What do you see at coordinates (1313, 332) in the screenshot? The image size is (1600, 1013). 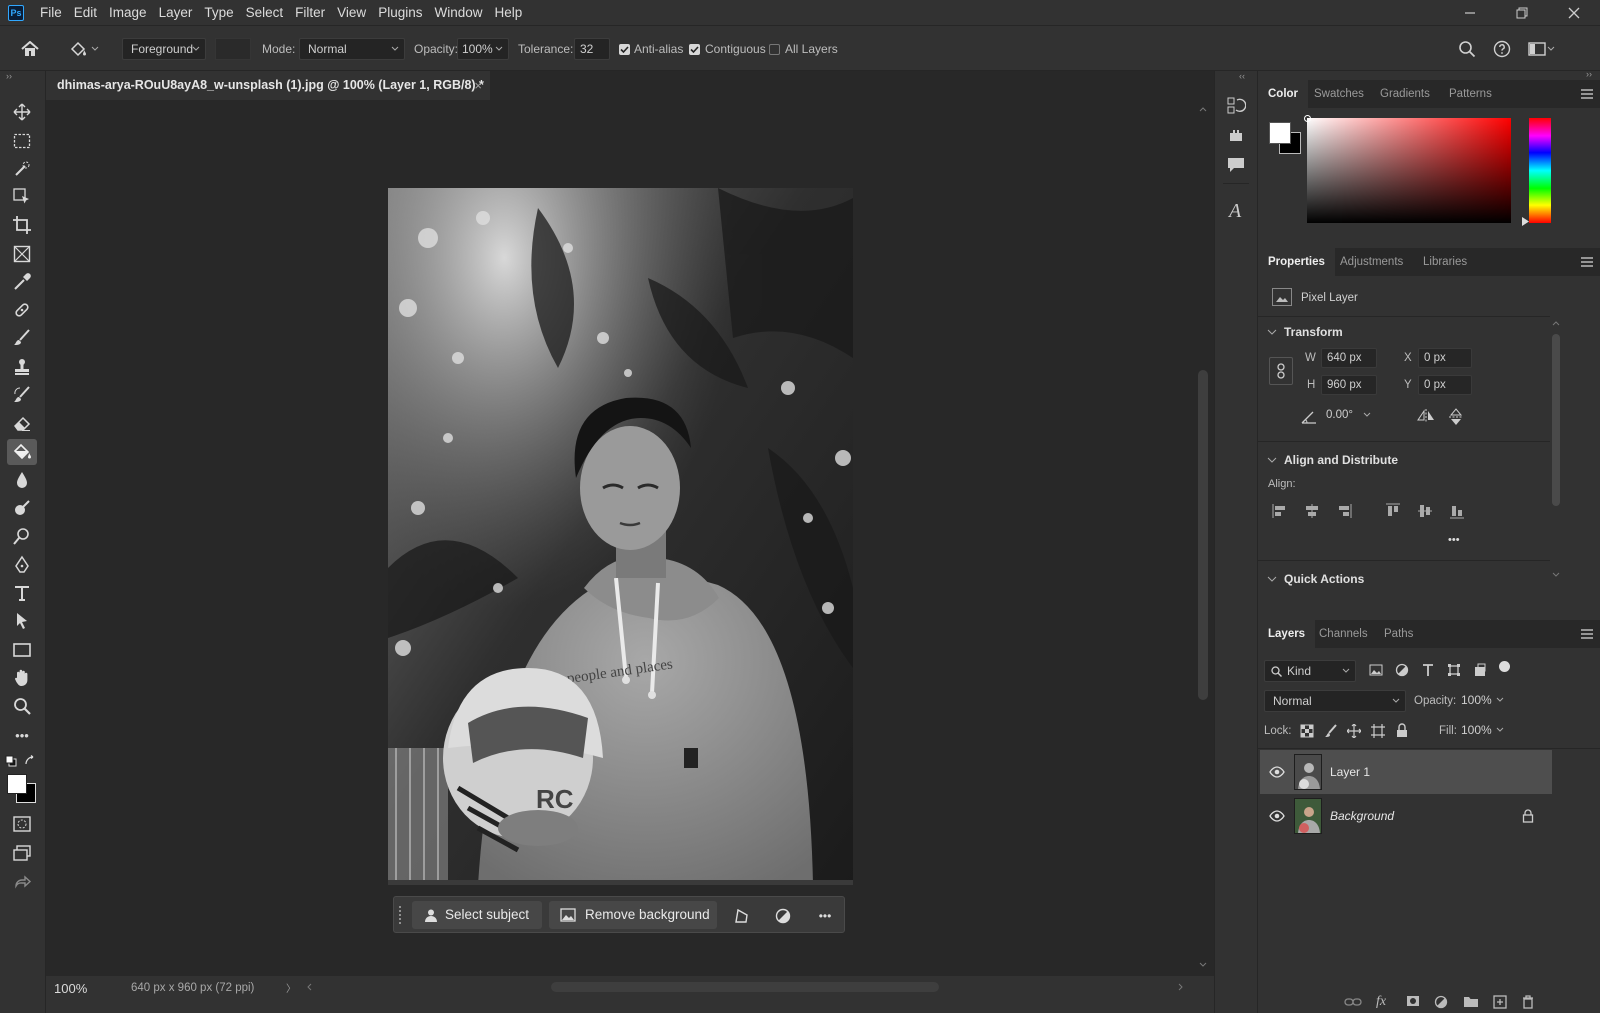 I see `transform-title: Transform` at bounding box center [1313, 332].